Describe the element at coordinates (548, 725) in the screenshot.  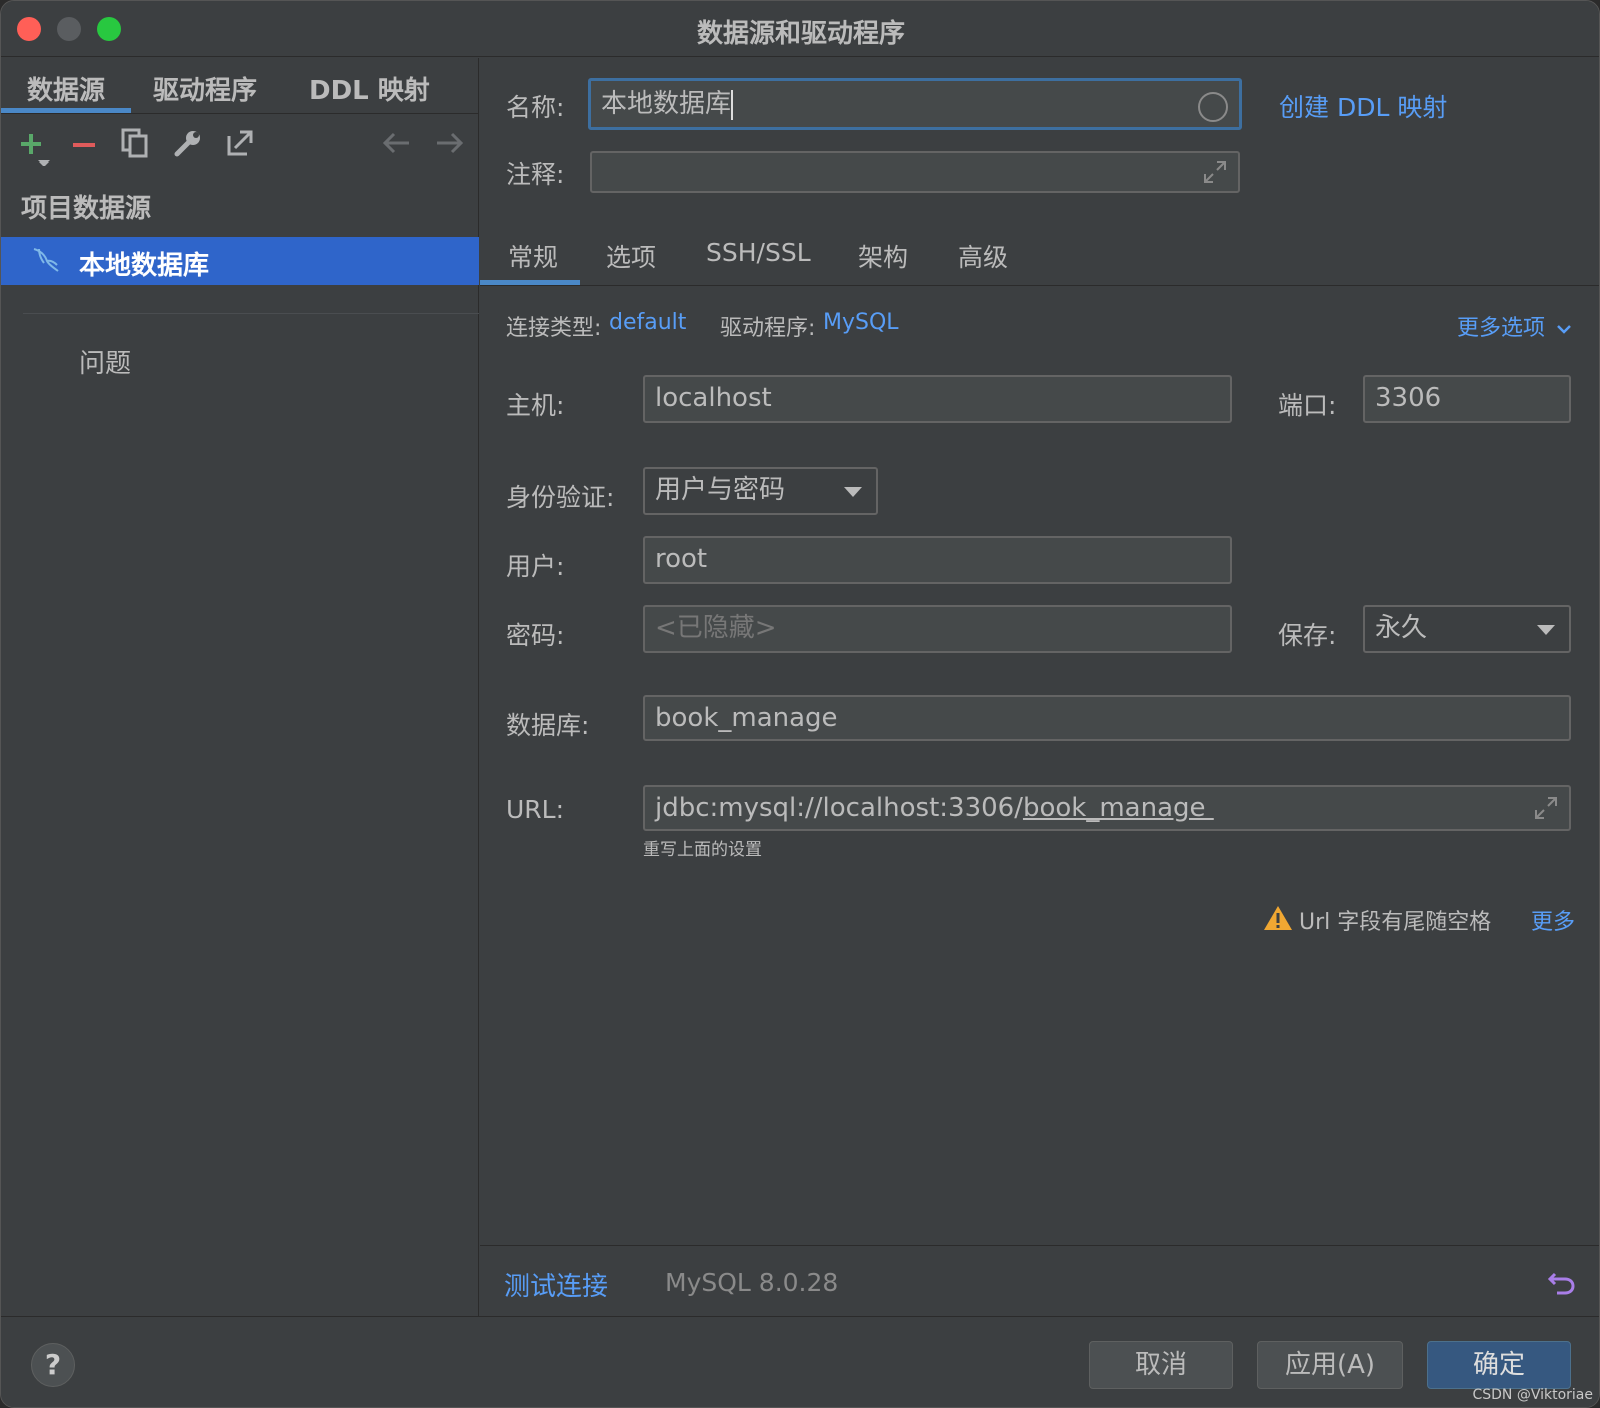
I see `database-label: 数据库:` at that location.